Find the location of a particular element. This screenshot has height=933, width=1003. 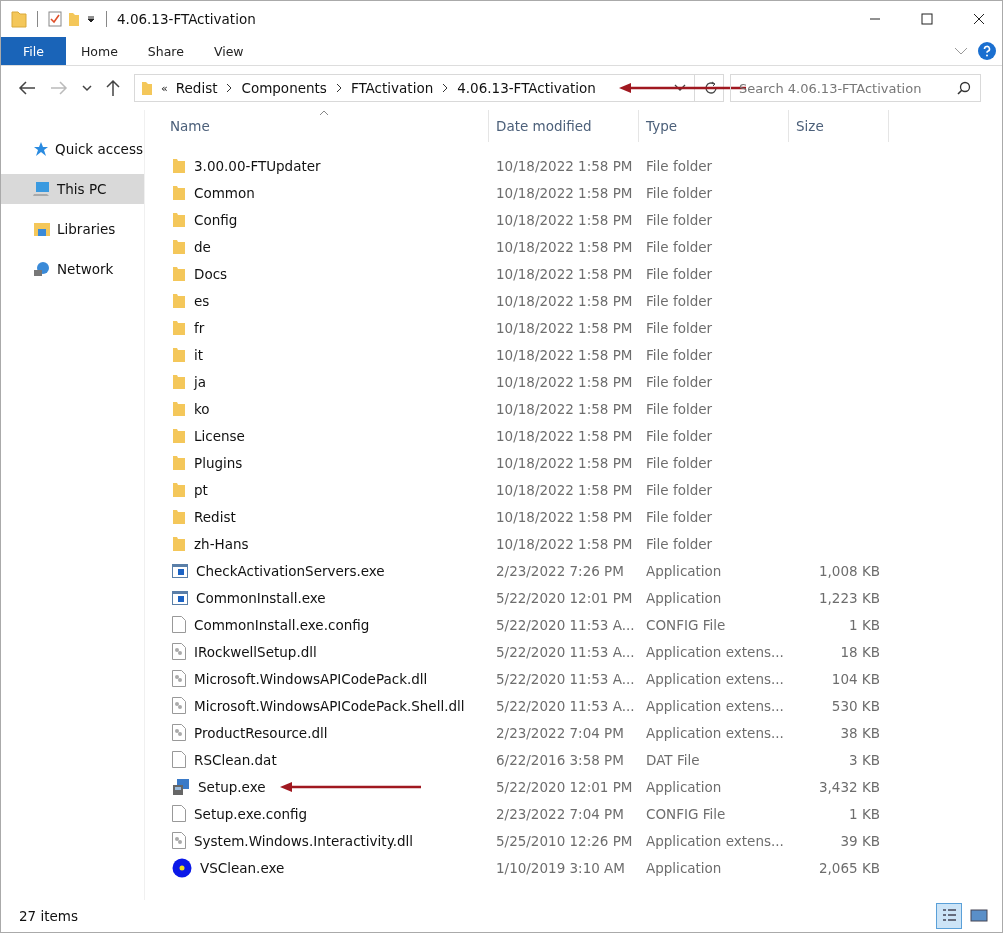

back-arrow-icon is located at coordinates (27, 88).